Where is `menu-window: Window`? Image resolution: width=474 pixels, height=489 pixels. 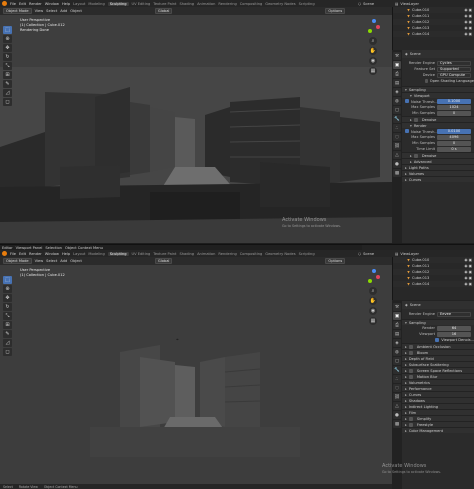 menu-window: Window is located at coordinates (52, 4).